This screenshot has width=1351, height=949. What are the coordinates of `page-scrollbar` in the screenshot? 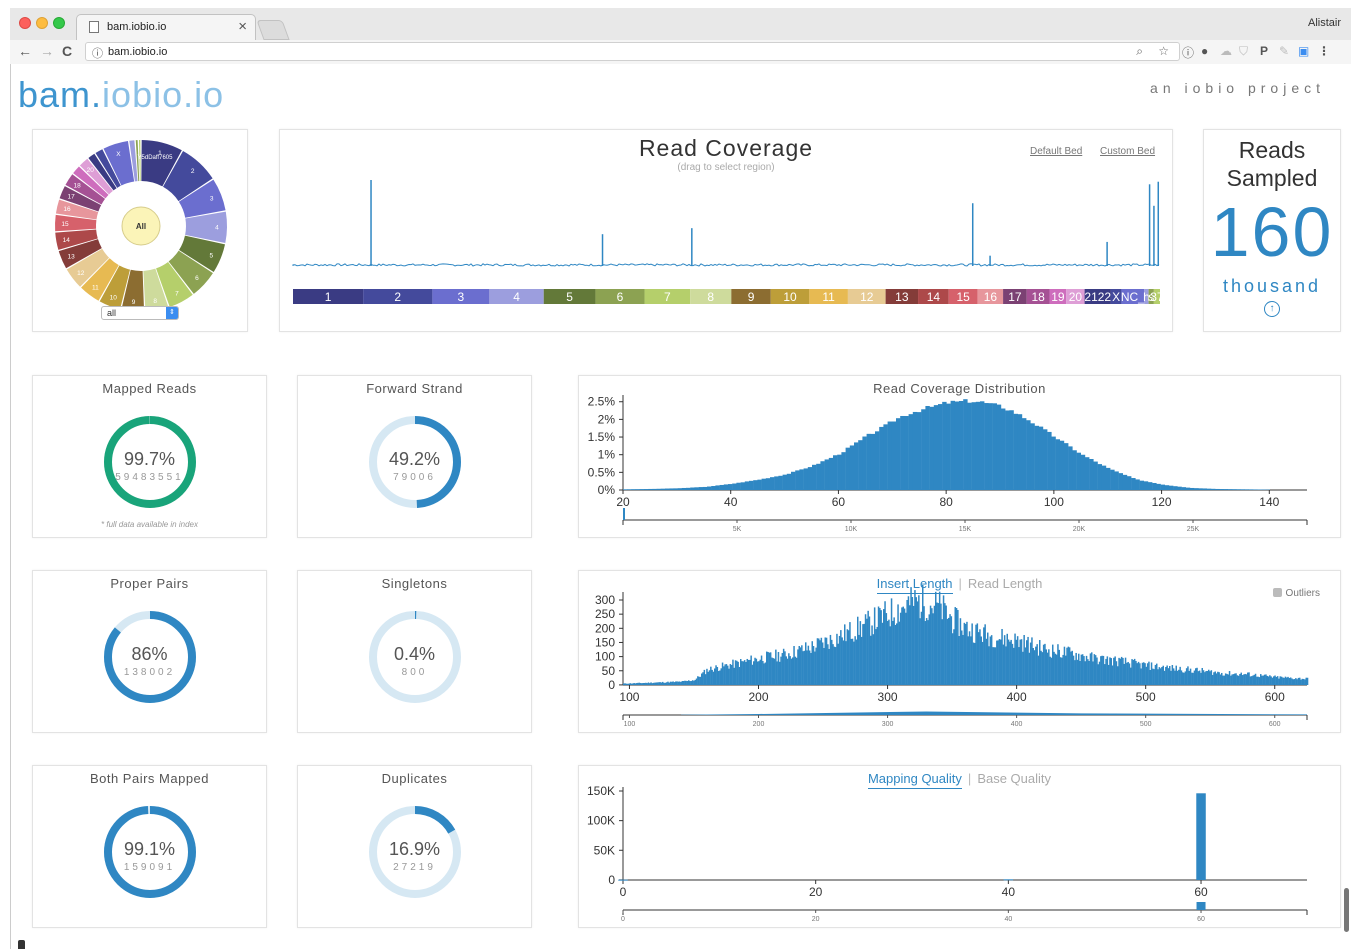 It's located at (1346, 910).